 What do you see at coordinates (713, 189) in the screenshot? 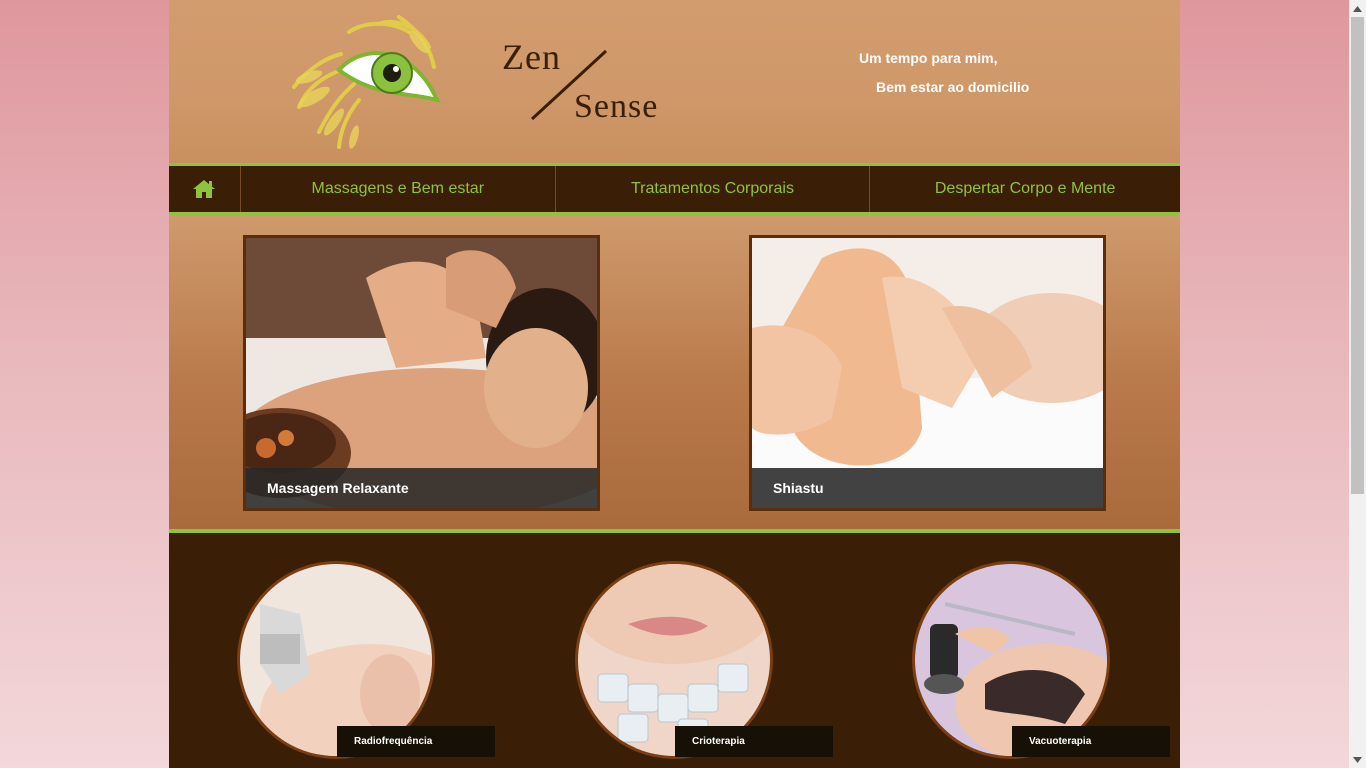
I see `nav-item-tratamentos: Tratamentos Corporais` at bounding box center [713, 189].